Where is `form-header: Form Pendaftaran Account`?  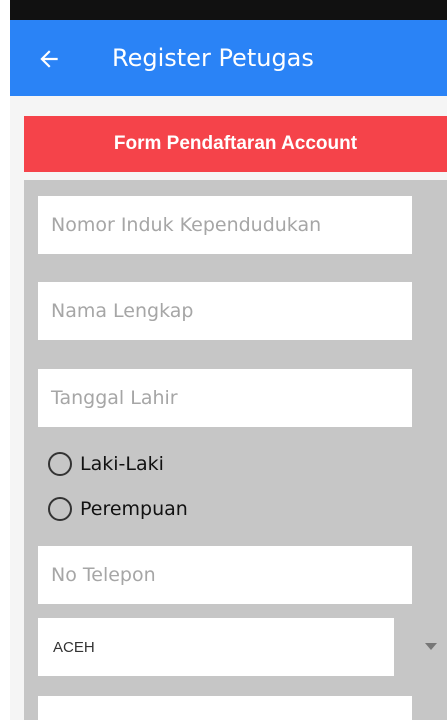
form-header: Form Pendaftaran Account is located at coordinates (235, 144).